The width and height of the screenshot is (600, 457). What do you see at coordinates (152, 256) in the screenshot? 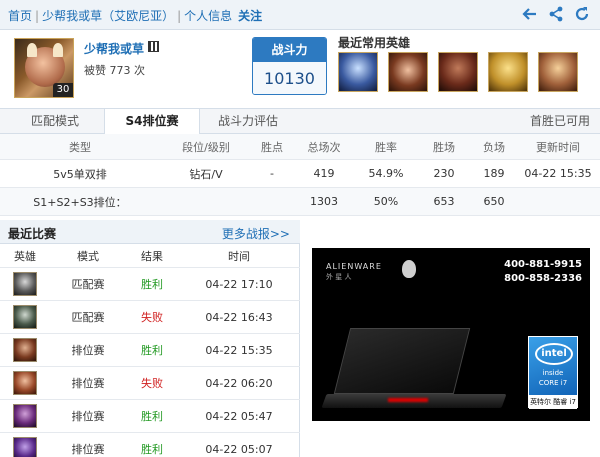
I see `col-result: 结果` at bounding box center [152, 256].